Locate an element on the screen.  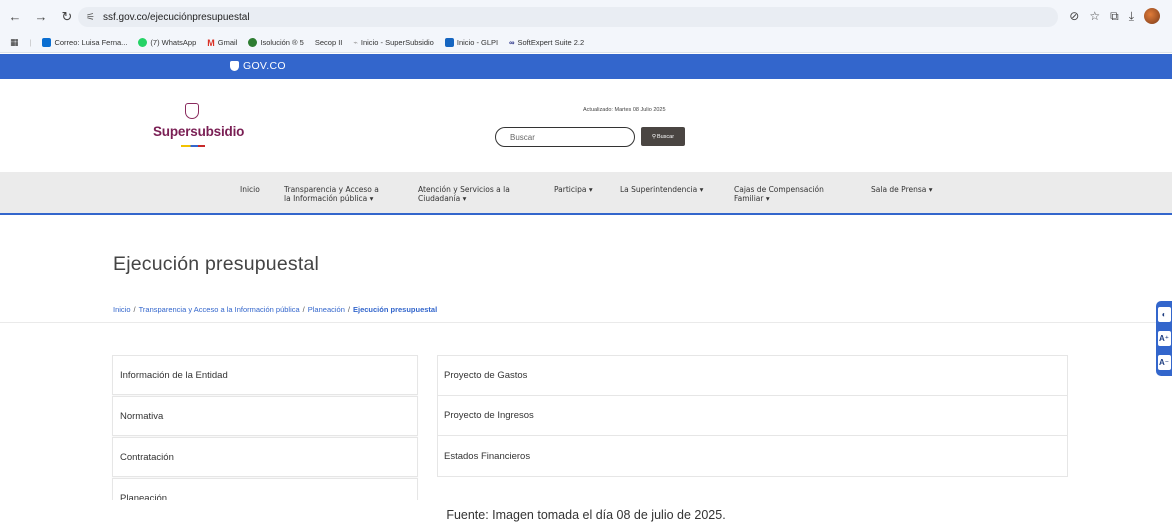
font-decrease-icon: A⁻ is located at coordinates (1164, 362).